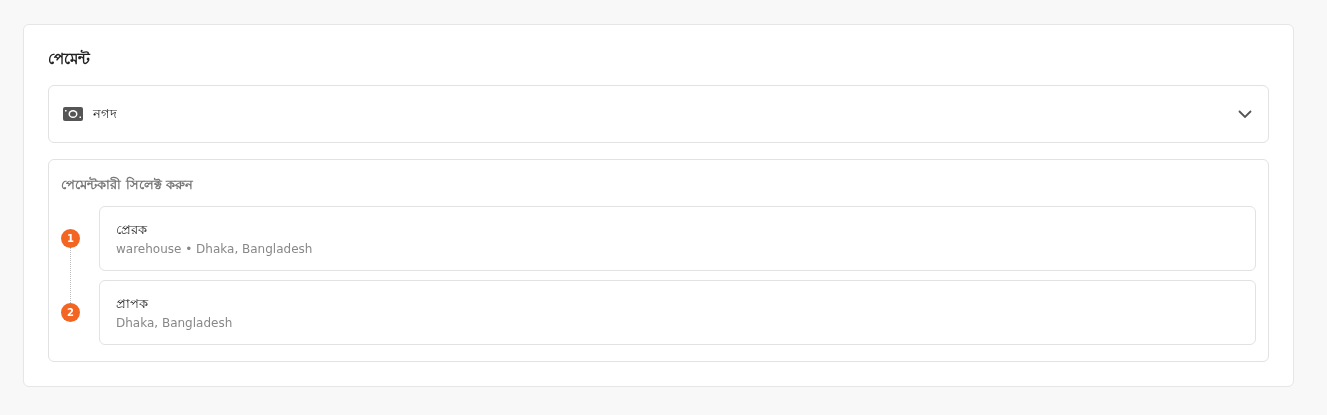 The width and height of the screenshot is (1327, 415). What do you see at coordinates (677, 312) in the screenshot?
I see `payer-option: প্রাপক Dhaka, Bangladesh` at bounding box center [677, 312].